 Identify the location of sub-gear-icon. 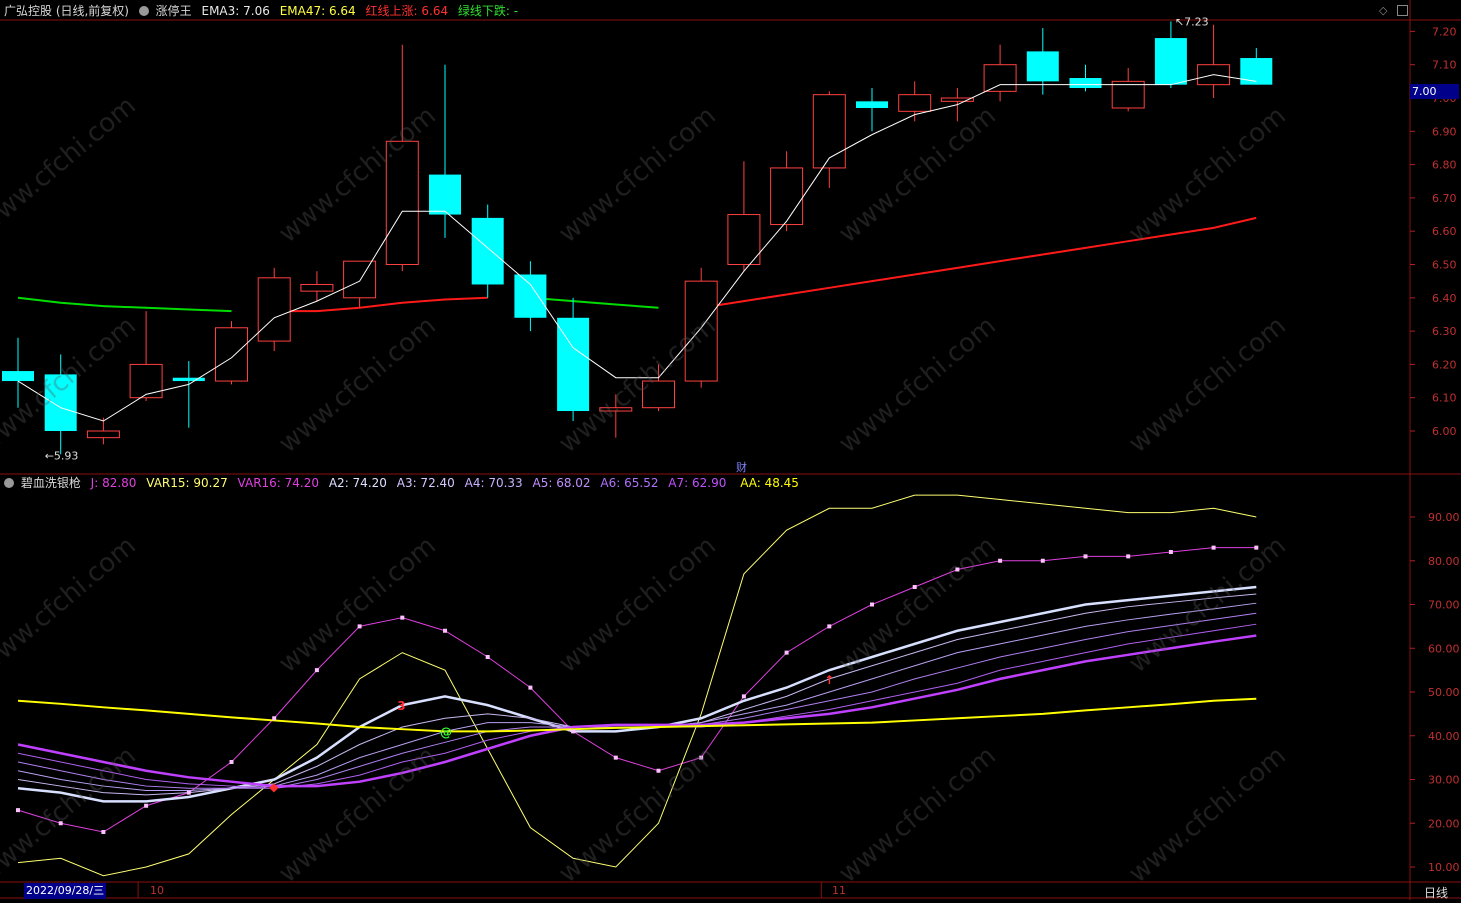
(9, 483).